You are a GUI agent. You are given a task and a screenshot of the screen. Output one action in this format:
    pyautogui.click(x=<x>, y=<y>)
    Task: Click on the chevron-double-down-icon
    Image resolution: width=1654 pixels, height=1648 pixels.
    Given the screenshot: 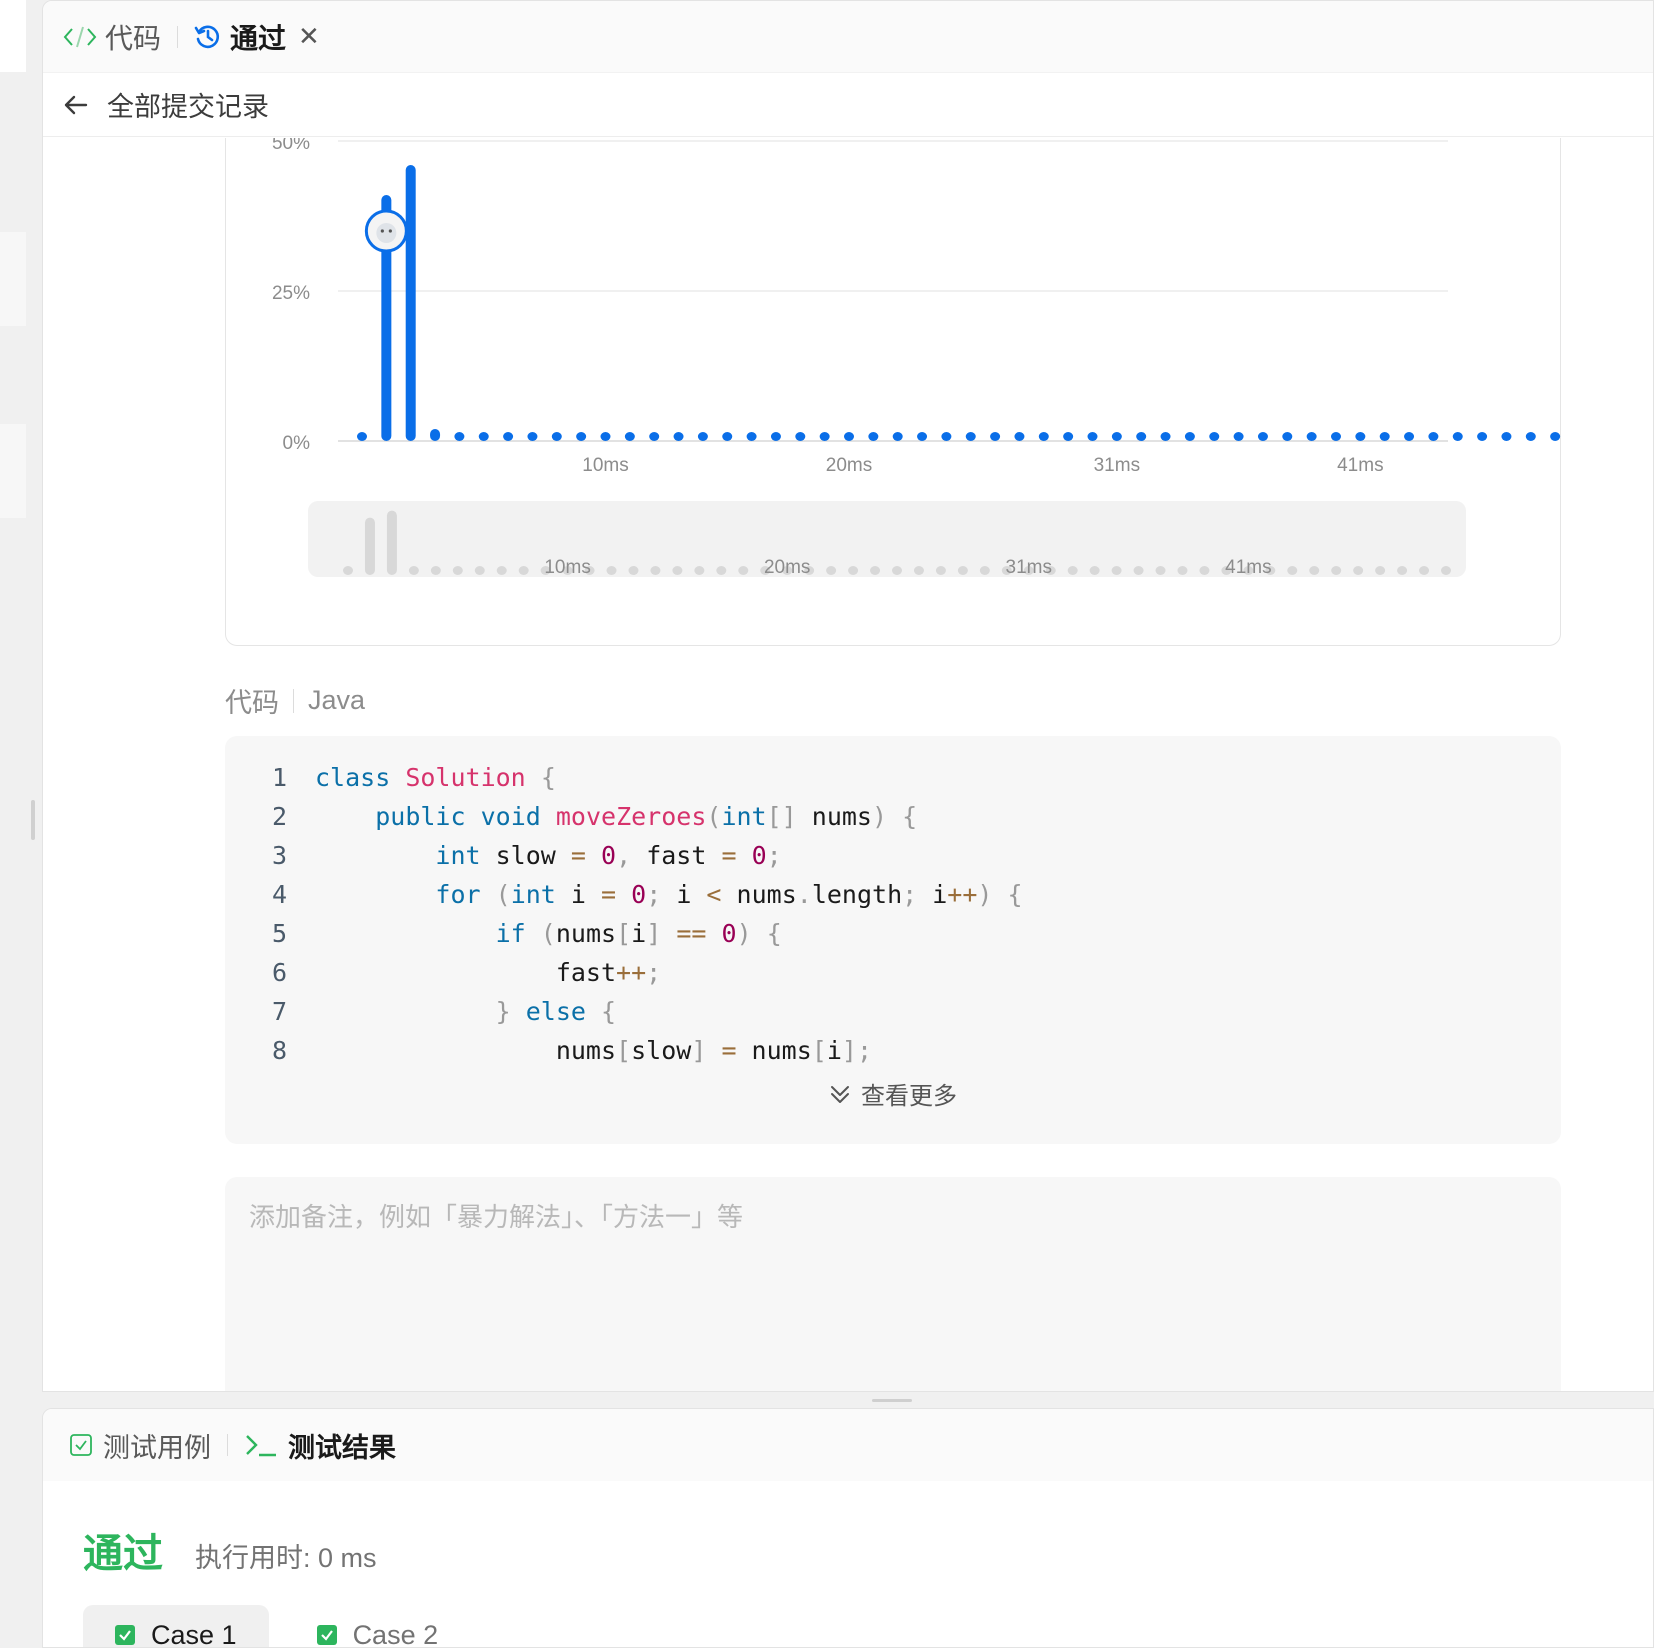 What is the action you would take?
    pyautogui.click(x=840, y=1094)
    